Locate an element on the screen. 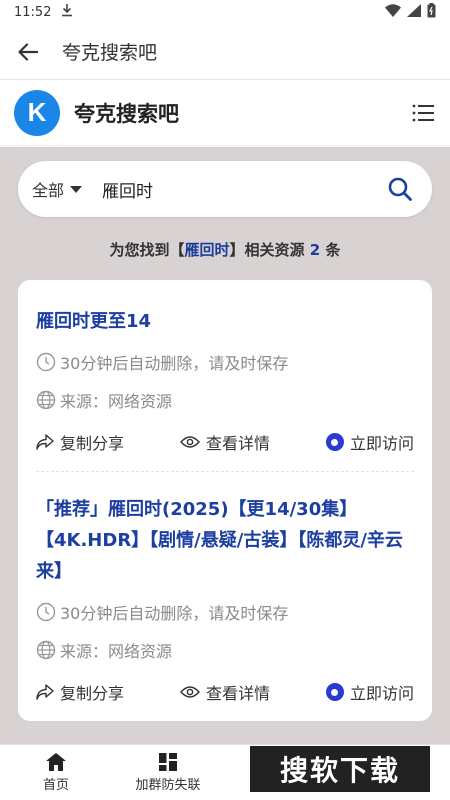 The height and width of the screenshot is (800, 450). summary-count: 2 is located at coordinates (315, 250).